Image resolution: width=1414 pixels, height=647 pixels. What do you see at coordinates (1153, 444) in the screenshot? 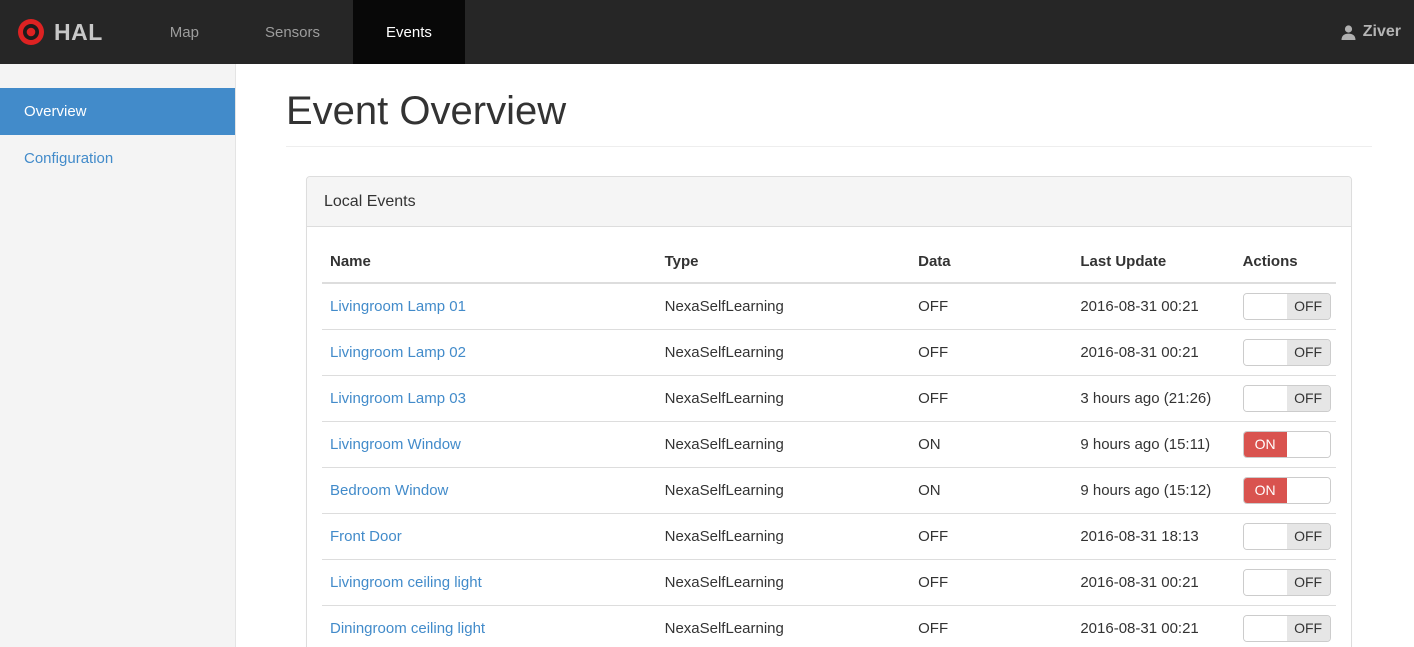
I see `event-last-update-cell: 9 hours ago (15:11)` at bounding box center [1153, 444].